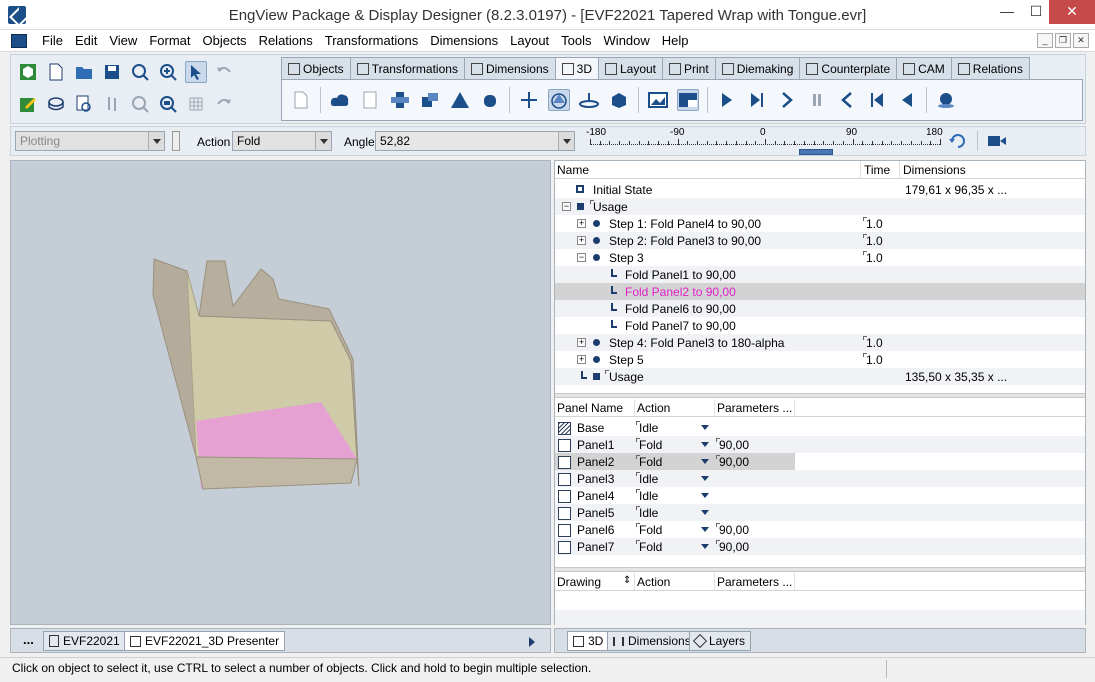  What do you see at coordinates (653, 408) in the screenshot?
I see `col-action-header: Action` at bounding box center [653, 408].